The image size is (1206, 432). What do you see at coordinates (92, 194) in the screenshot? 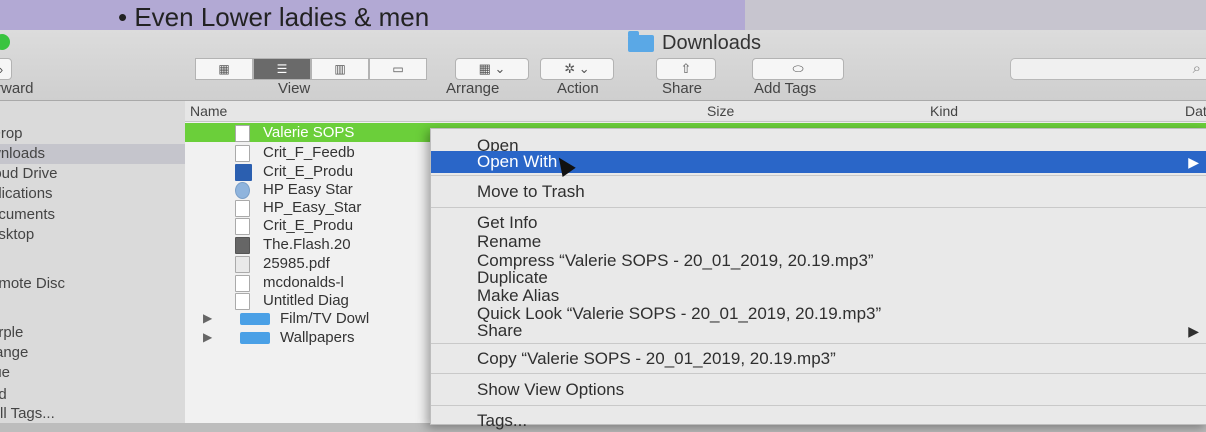
I see `sidebar-item-applications: plications` at bounding box center [92, 194].